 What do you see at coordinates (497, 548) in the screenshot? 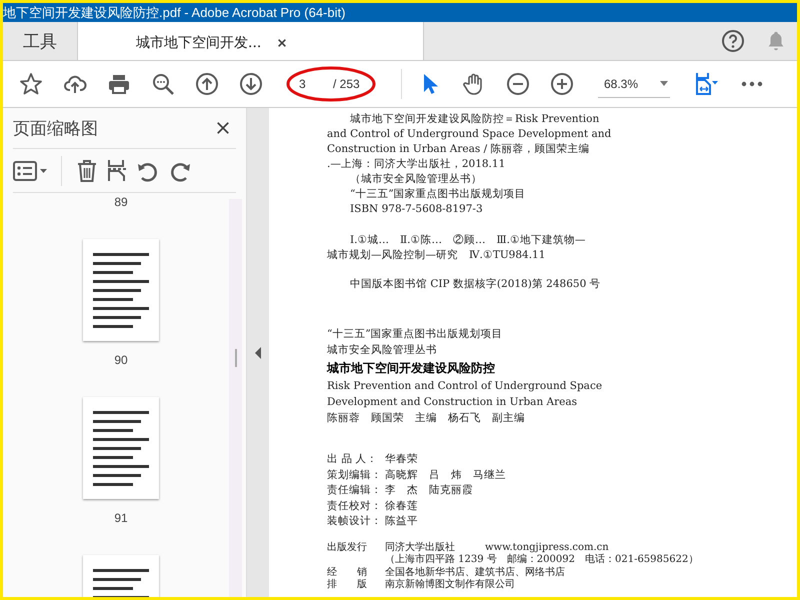
I see `credit-value: 同济大学出版社 www.tongjipress.com.cn` at bounding box center [497, 548].